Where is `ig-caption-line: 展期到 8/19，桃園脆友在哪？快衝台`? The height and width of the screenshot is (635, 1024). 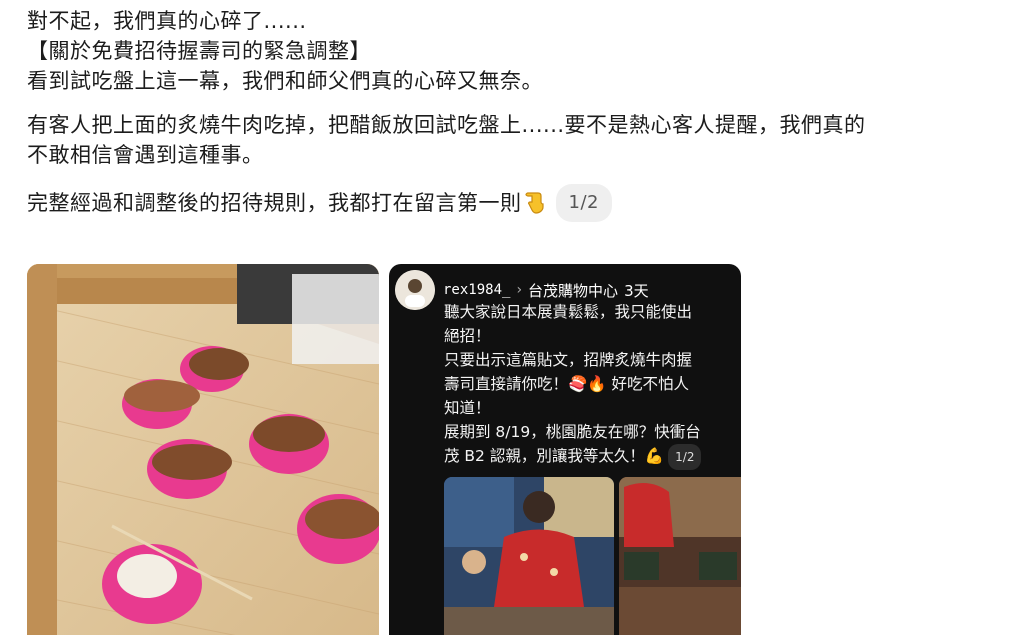 ig-caption-line: 展期到 8/19，桃園脆友在哪？快衝台 is located at coordinates (572, 432).